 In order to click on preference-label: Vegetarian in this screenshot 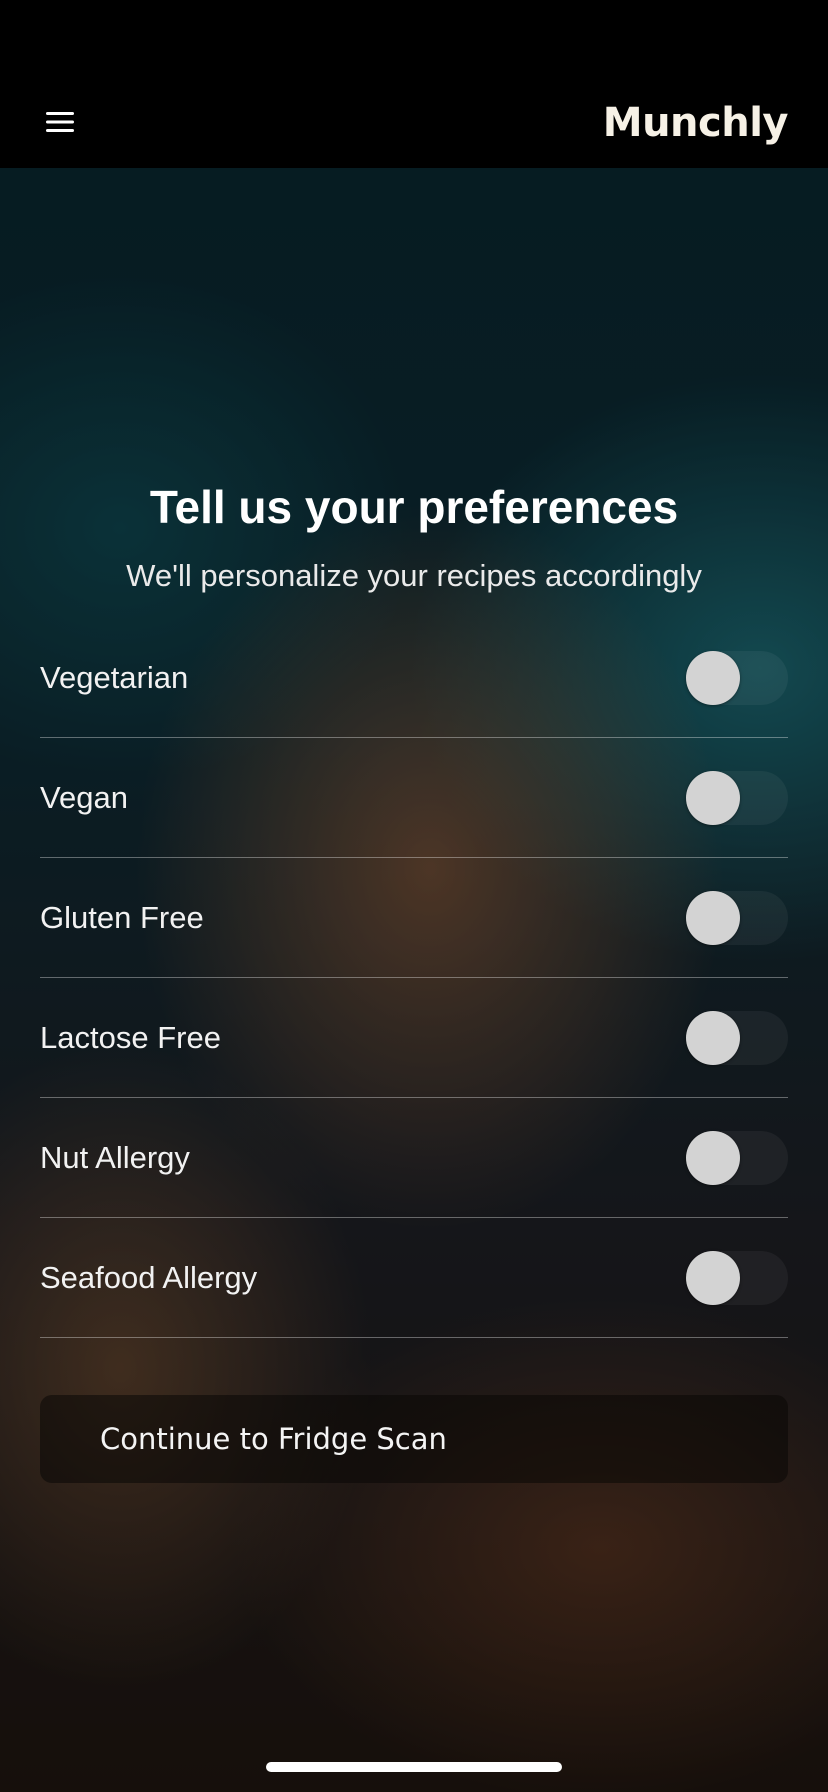, I will do `click(114, 677)`.